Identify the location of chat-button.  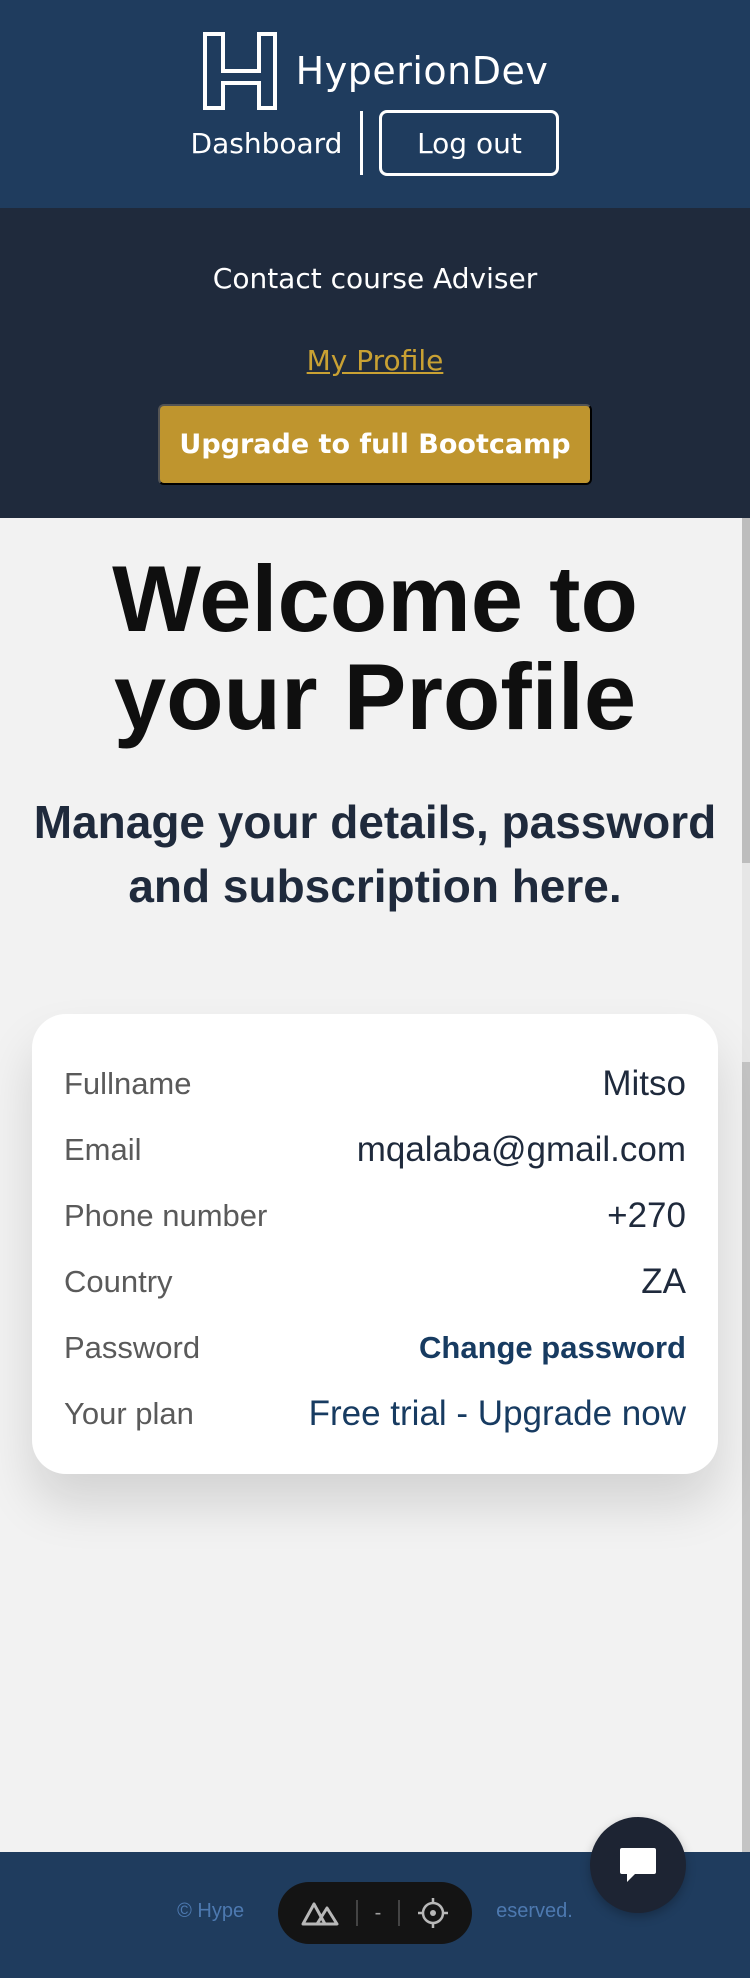
(638, 1865).